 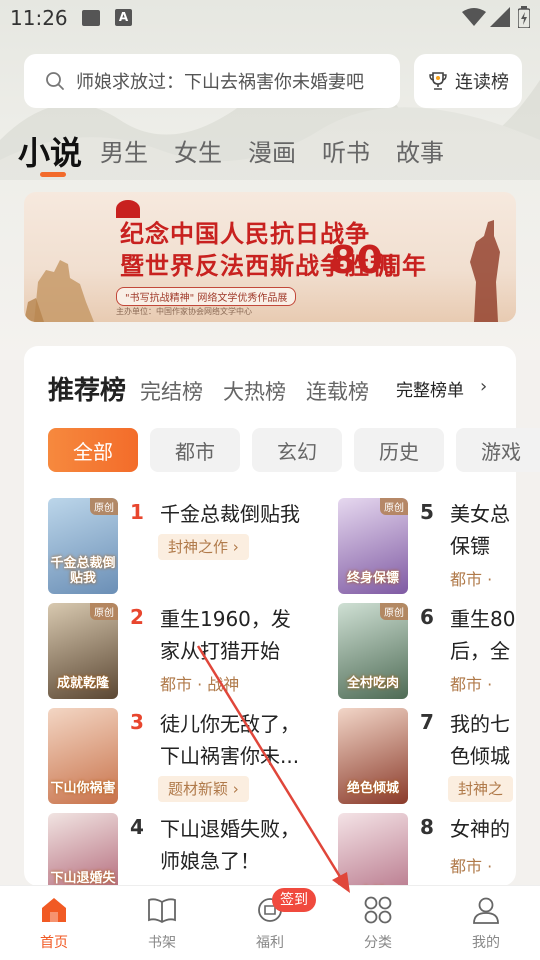 What do you see at coordinates (378, 943) in the screenshot?
I see `nav-category-label: 分类` at bounding box center [378, 943].